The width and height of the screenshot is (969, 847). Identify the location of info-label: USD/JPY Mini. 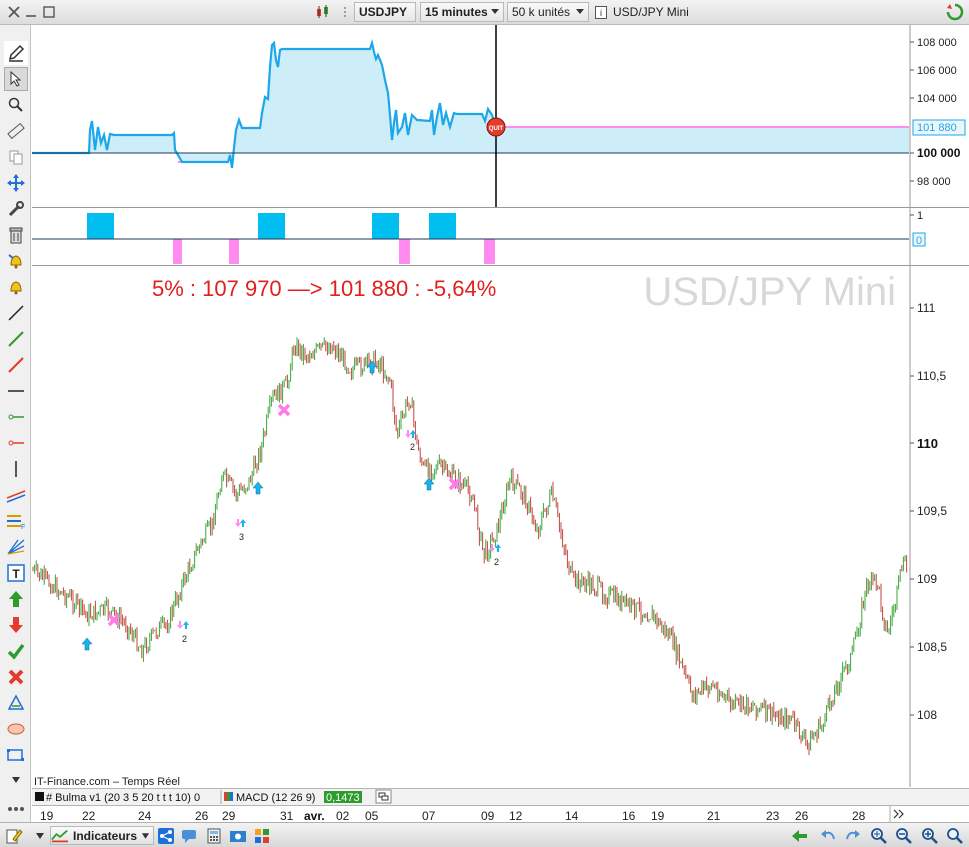
(651, 12).